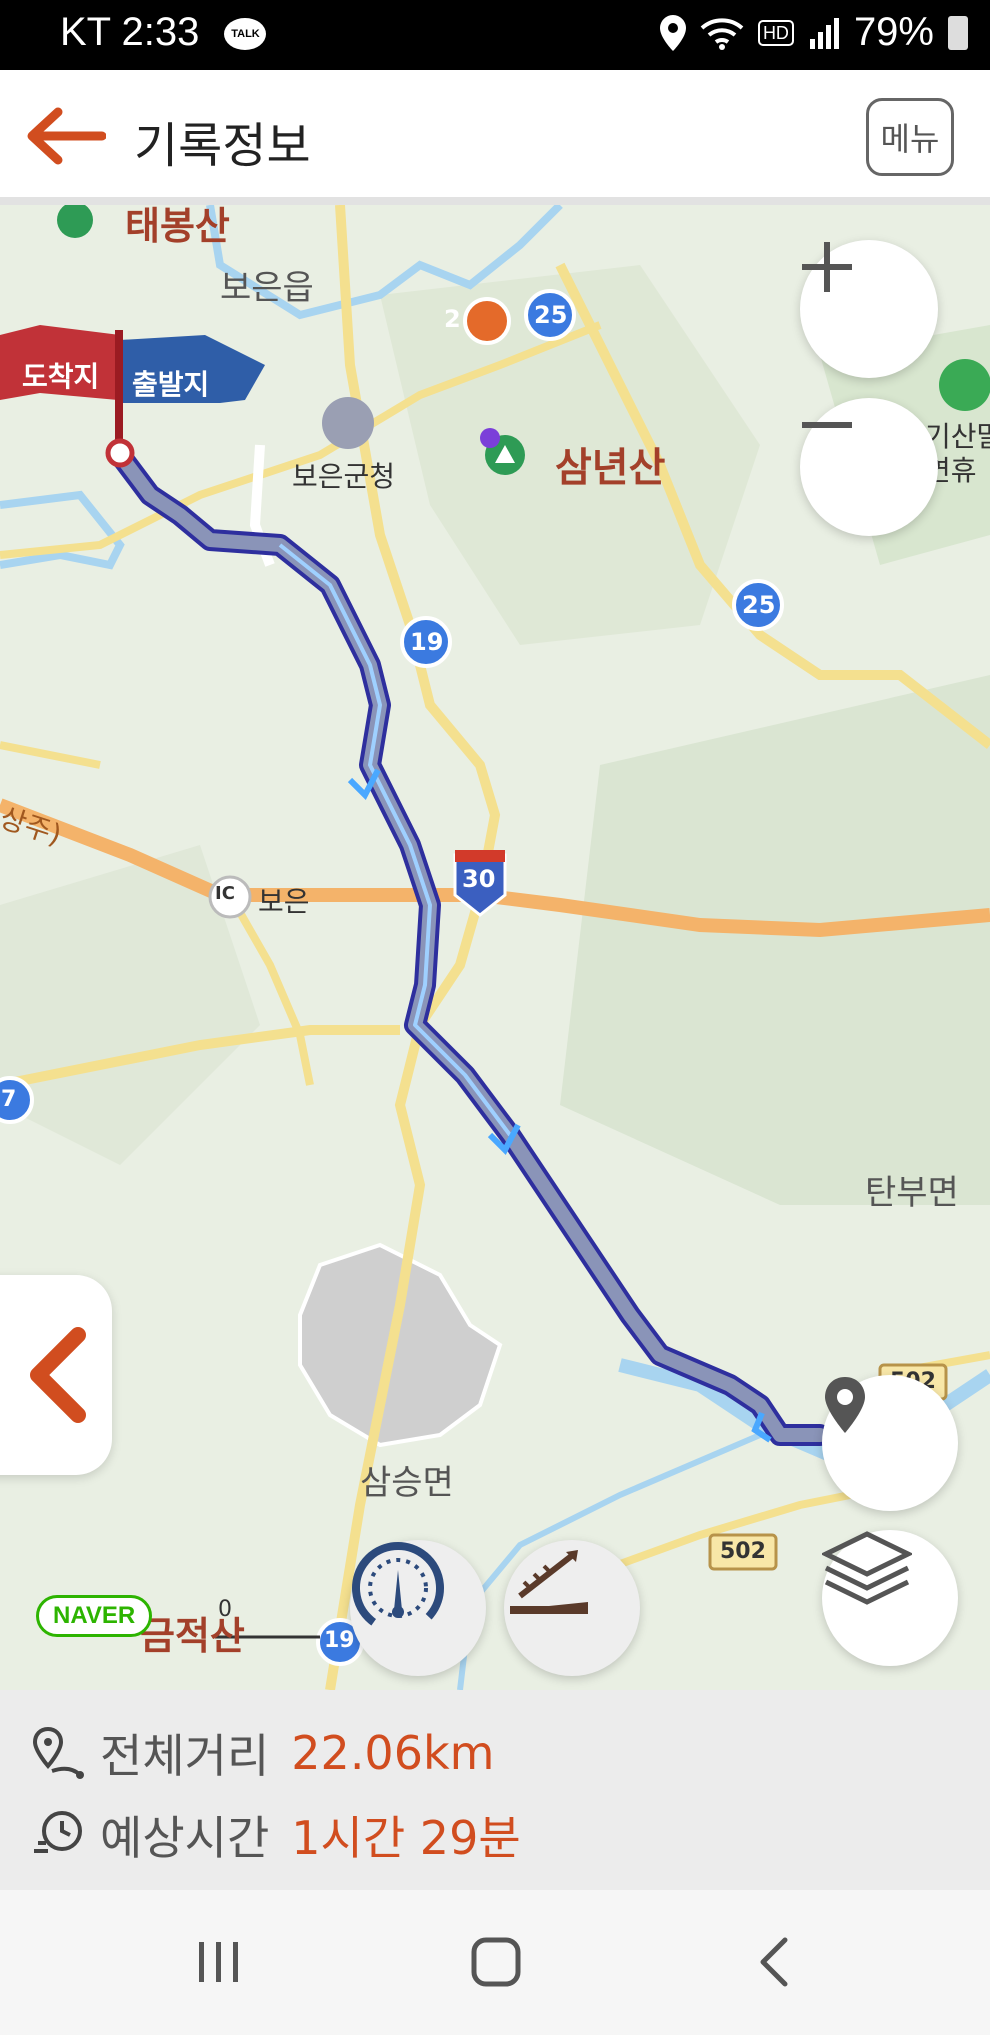  Describe the element at coordinates (549, 1582) in the screenshot. I see `elevation-icon` at that location.